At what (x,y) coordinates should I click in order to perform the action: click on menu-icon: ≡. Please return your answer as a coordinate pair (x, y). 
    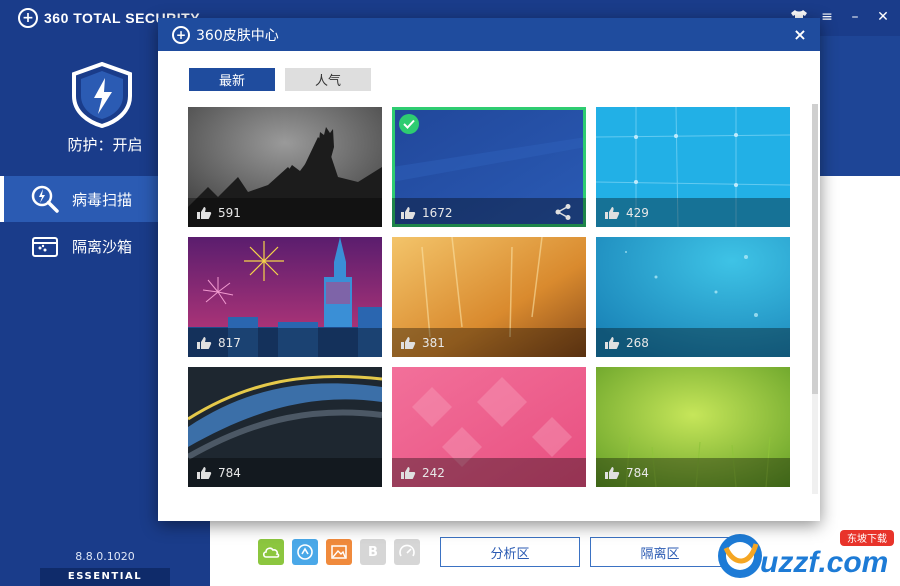
    Looking at the image, I should click on (827, 17).